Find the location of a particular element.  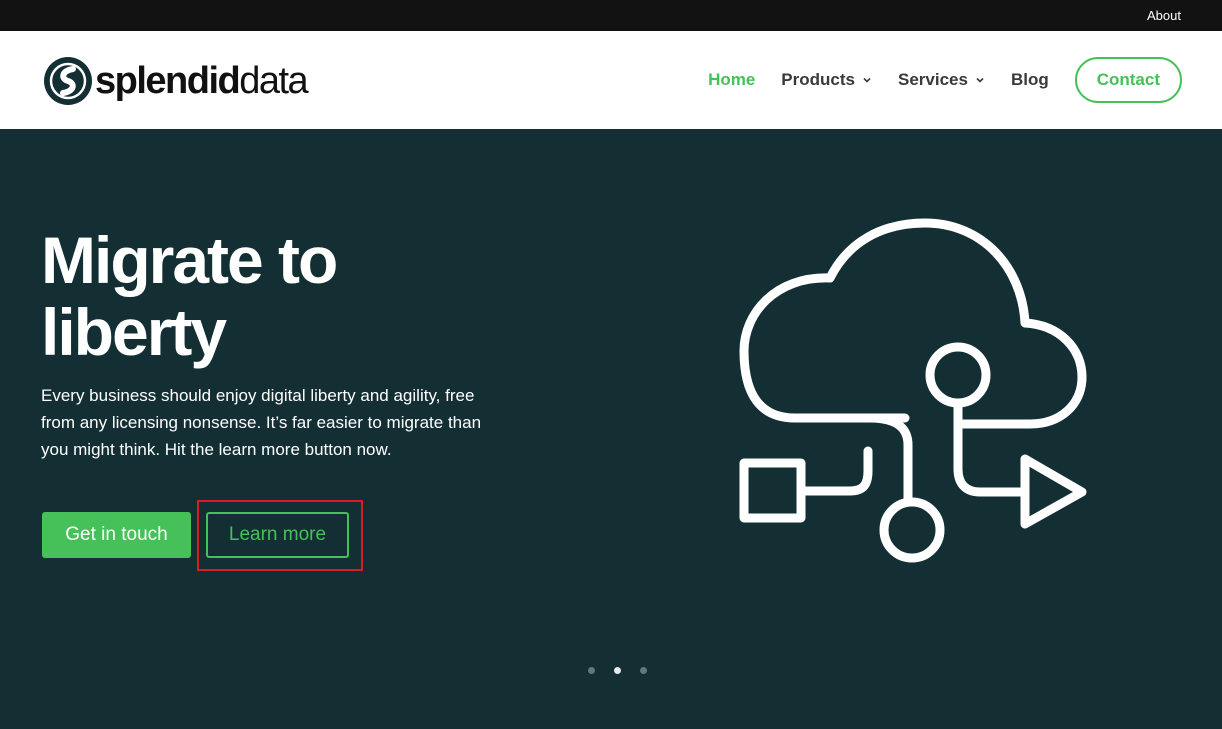

logo: splendiddata is located at coordinates (176, 81).